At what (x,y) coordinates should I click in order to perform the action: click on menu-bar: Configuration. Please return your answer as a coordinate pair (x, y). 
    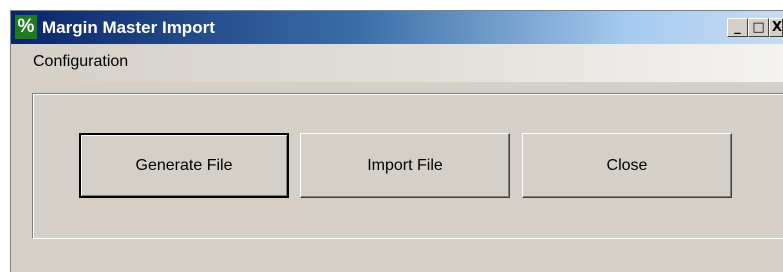
    Looking at the image, I should click on (397, 63).